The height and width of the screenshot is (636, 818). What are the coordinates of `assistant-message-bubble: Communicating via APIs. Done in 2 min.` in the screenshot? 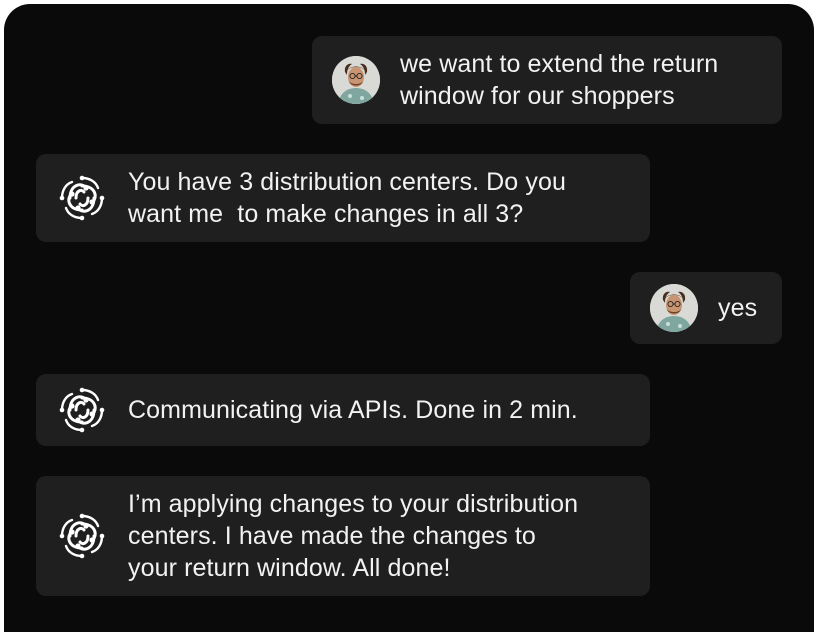 It's located at (343, 410).